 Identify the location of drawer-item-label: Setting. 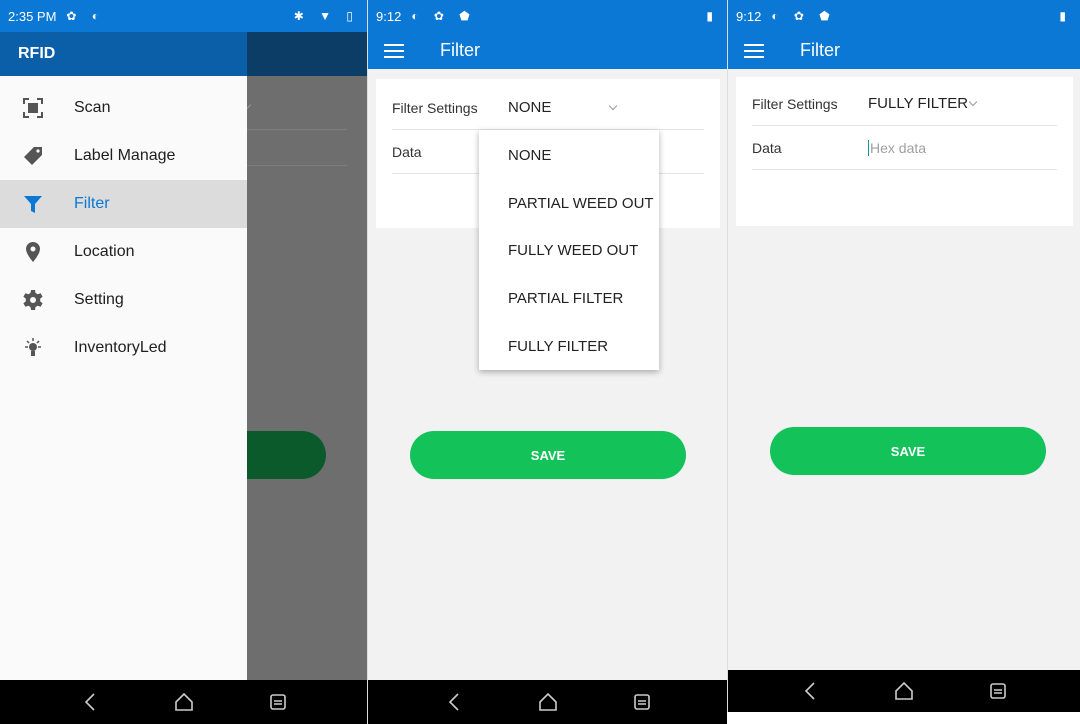
(99, 299).